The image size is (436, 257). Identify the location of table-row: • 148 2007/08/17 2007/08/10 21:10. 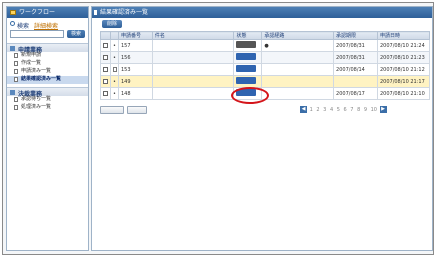
(265, 93).